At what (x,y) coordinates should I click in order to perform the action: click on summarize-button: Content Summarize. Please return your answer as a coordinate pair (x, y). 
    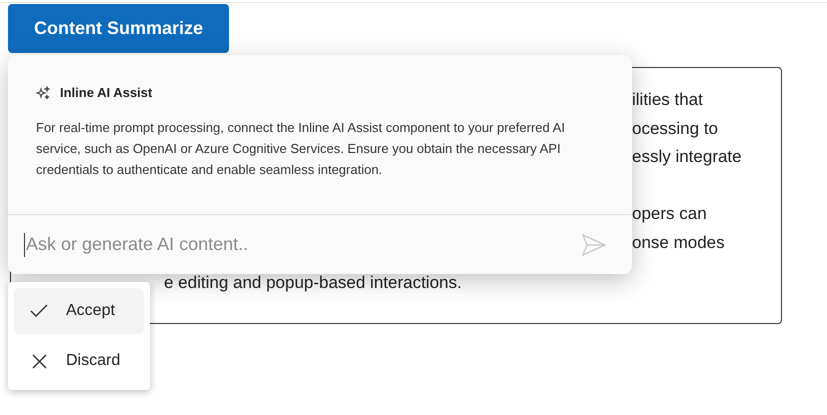
    Looking at the image, I should click on (118, 28).